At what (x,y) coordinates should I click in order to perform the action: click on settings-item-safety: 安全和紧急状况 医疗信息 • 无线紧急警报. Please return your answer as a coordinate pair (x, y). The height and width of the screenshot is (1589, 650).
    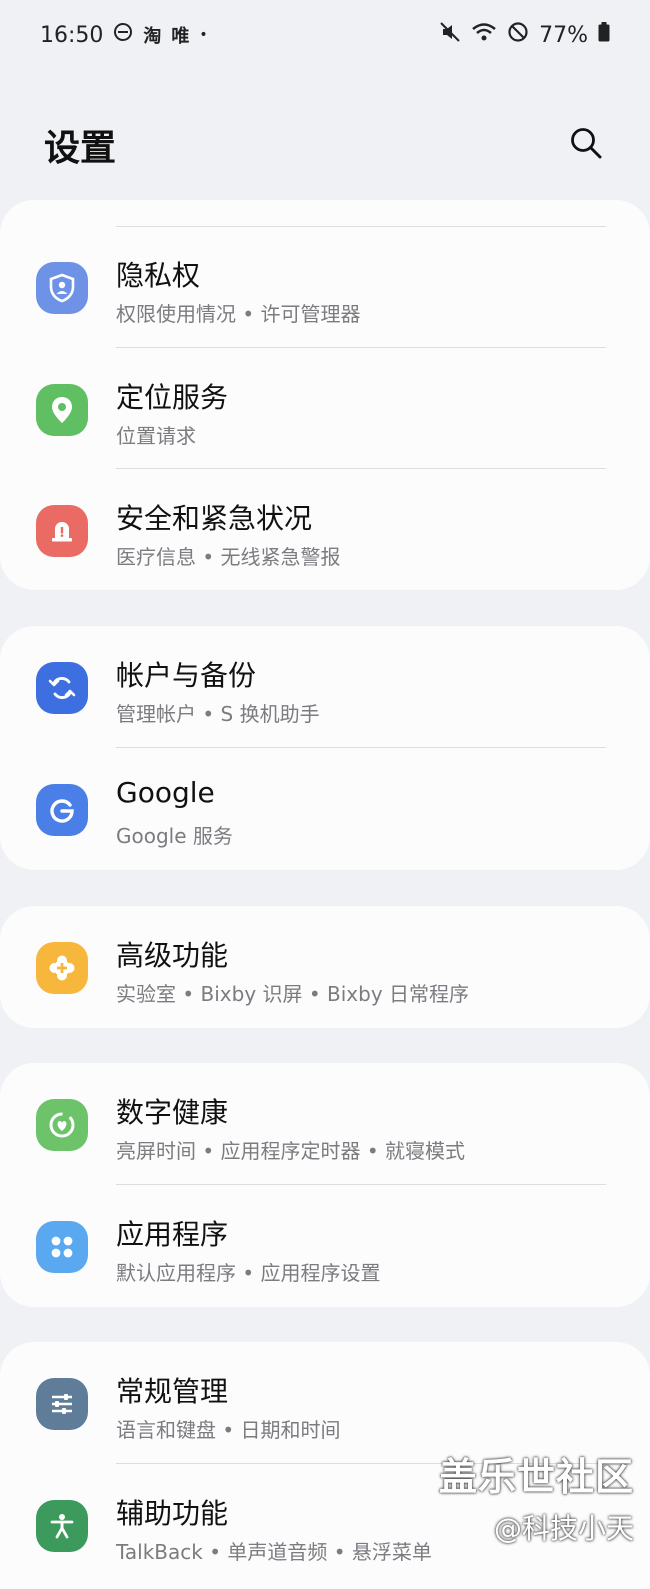
    Looking at the image, I should click on (325, 530).